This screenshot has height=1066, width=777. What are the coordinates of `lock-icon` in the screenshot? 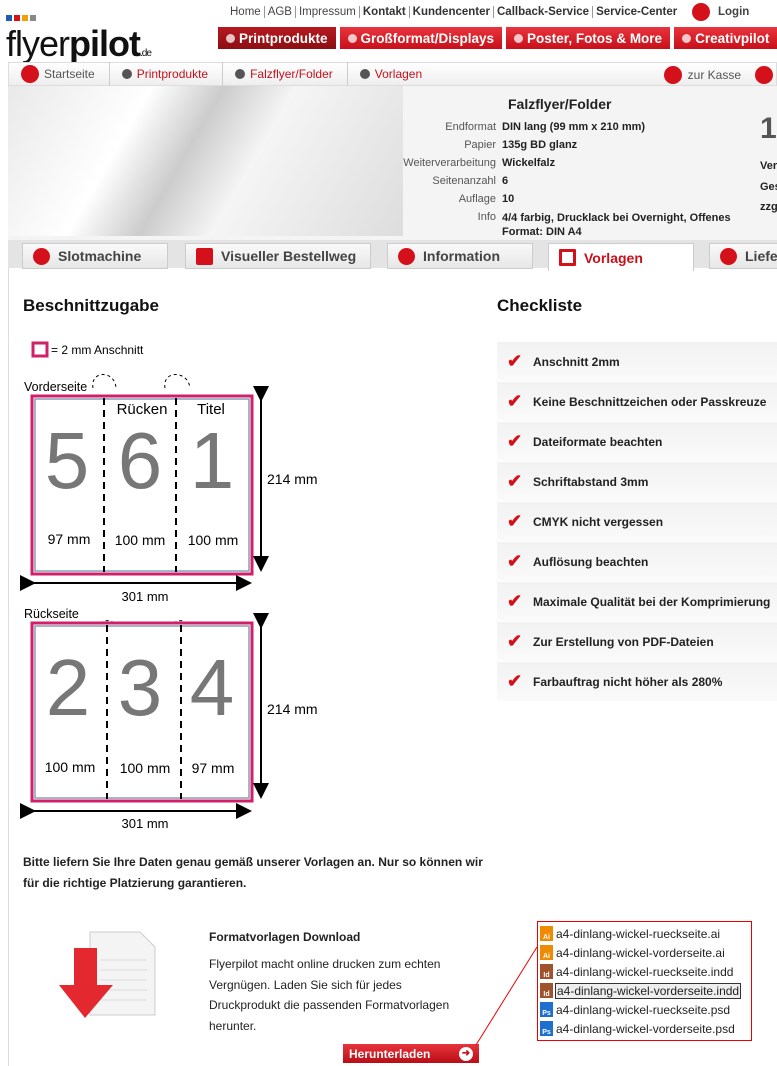 It's located at (701, 12).